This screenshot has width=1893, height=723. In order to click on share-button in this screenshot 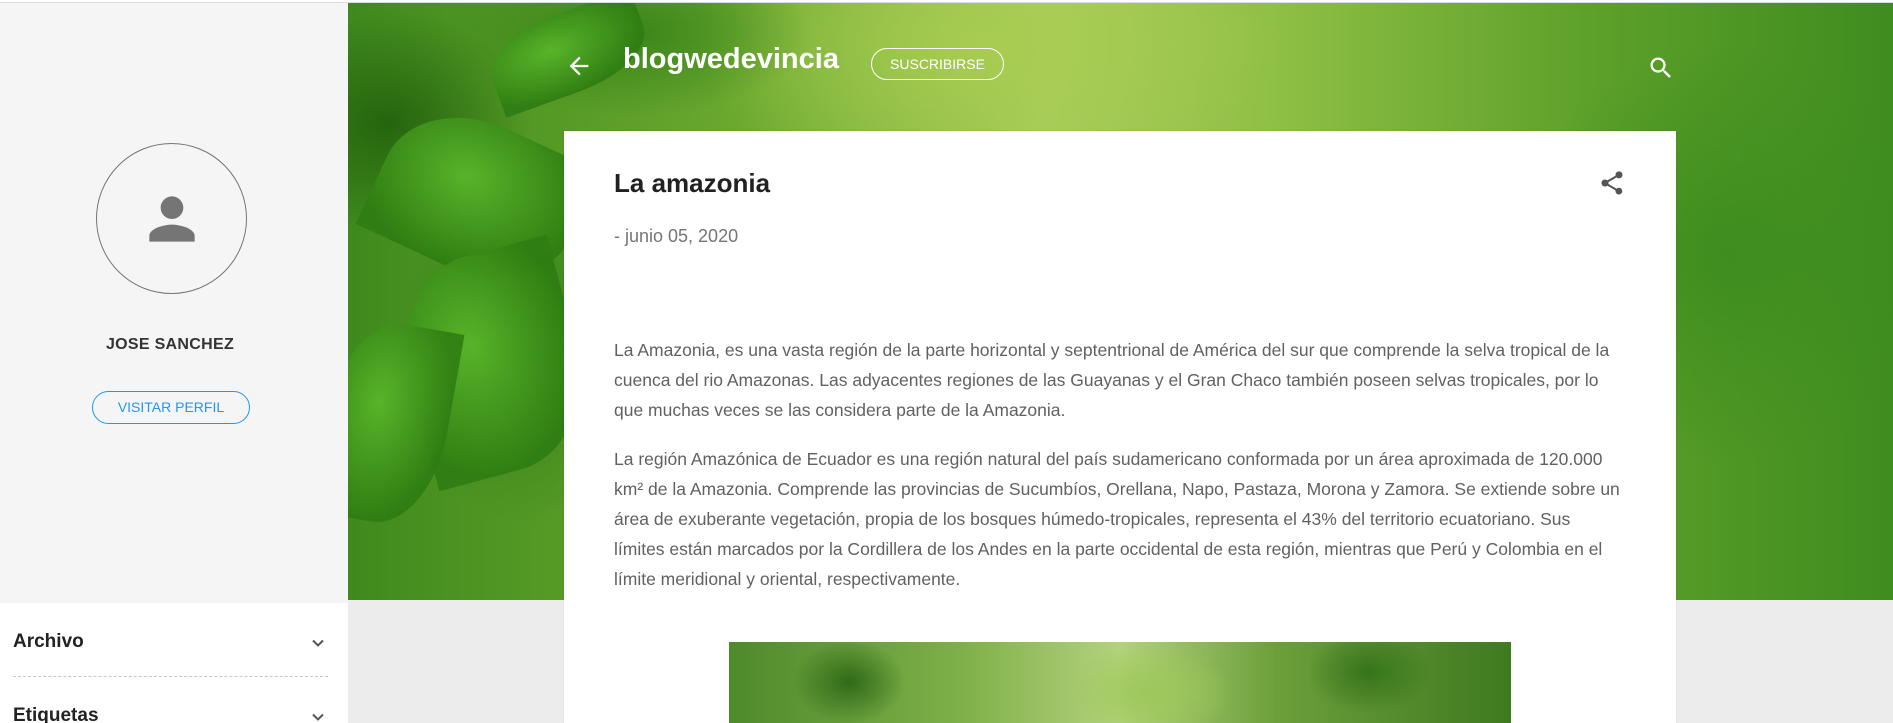, I will do `click(1612, 185)`.